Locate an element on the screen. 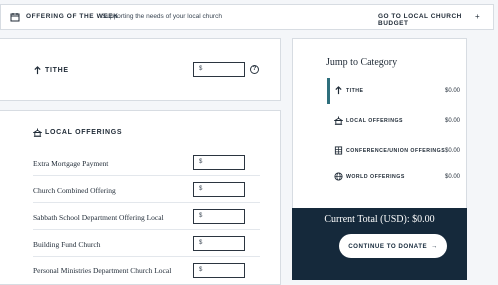 The height and width of the screenshot is (285, 498). arrow-right-icon: → is located at coordinates (434, 246).